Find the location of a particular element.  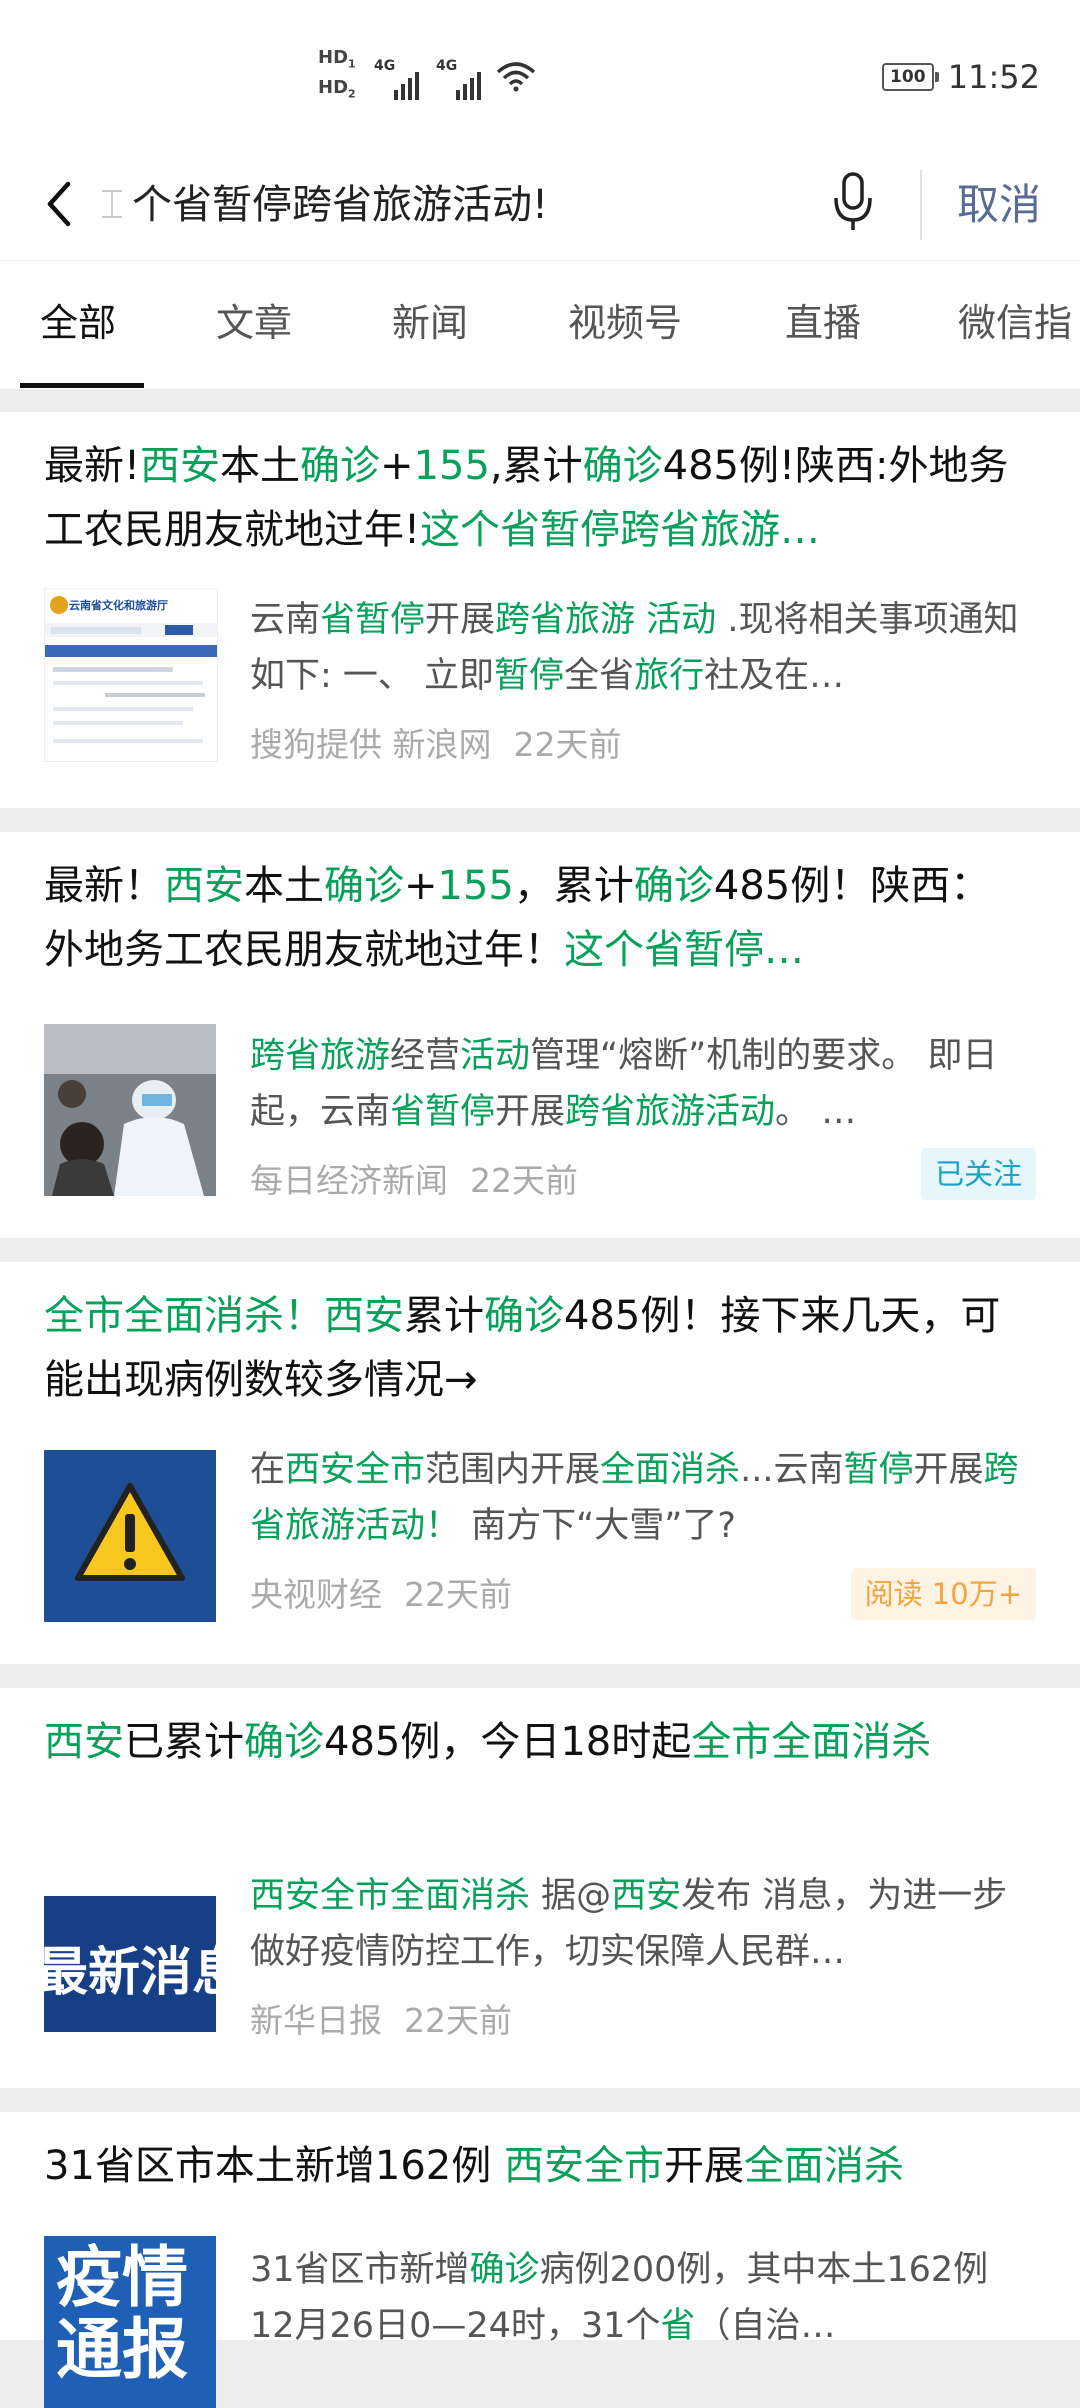

followed-badge: 已关注 is located at coordinates (978, 1174).